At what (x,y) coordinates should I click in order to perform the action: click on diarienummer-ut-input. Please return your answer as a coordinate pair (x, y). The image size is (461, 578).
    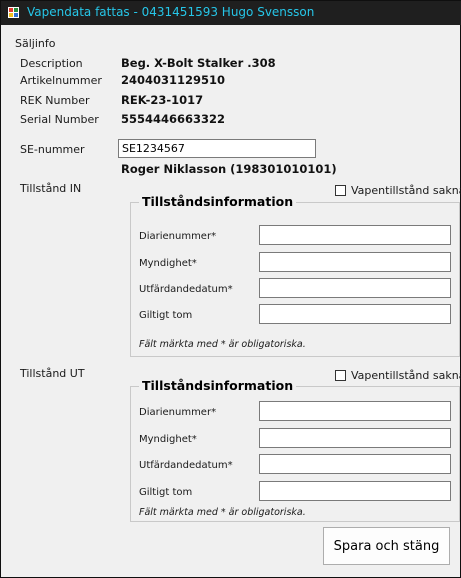
    Looking at the image, I should click on (355, 411).